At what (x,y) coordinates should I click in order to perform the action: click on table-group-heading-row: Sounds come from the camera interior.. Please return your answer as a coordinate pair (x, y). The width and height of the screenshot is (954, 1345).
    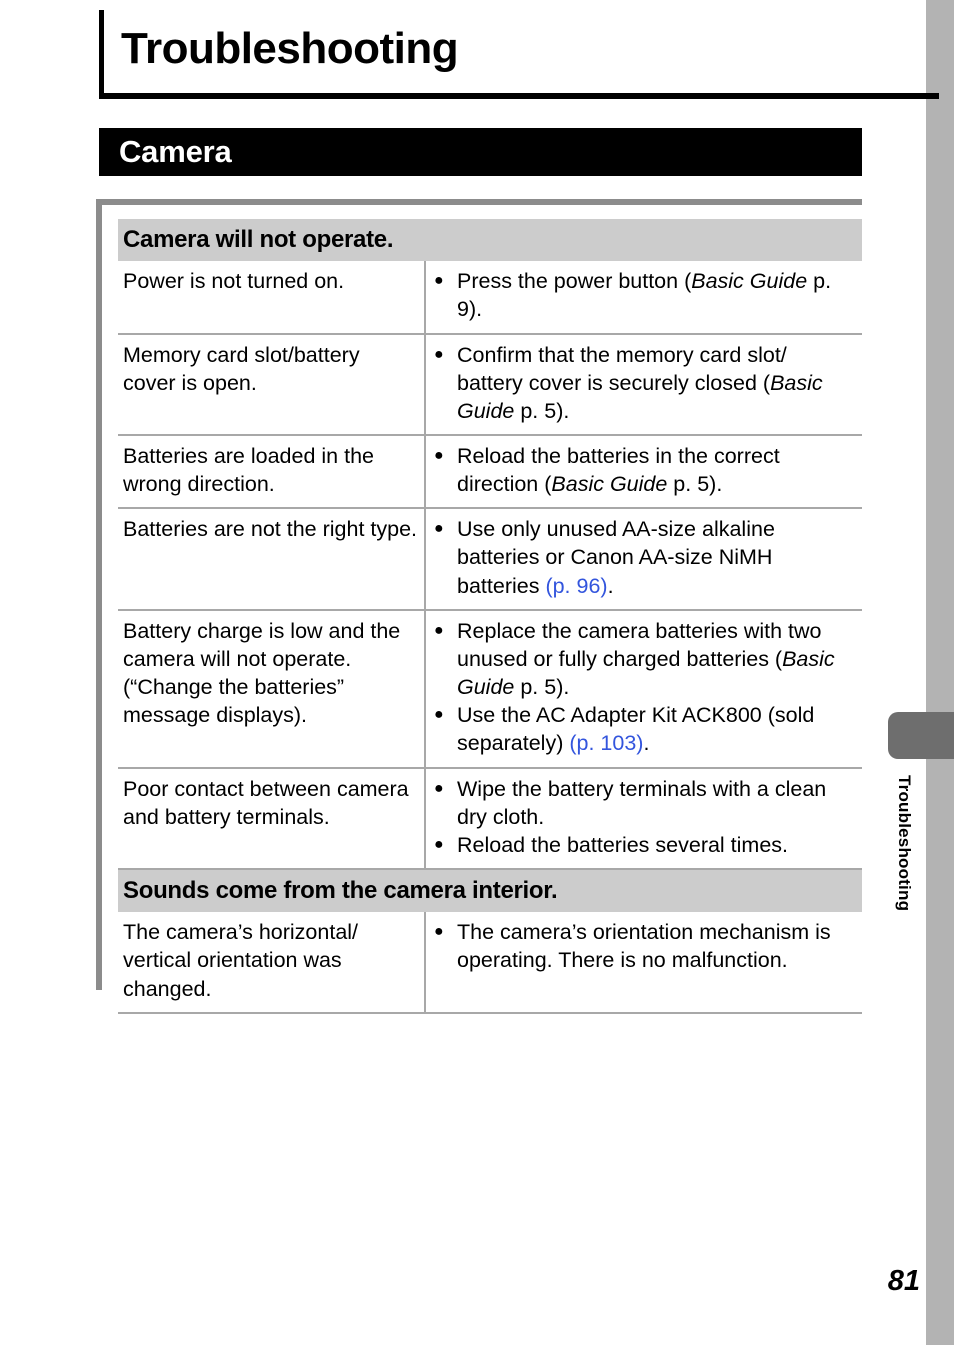
    Looking at the image, I should click on (490, 891).